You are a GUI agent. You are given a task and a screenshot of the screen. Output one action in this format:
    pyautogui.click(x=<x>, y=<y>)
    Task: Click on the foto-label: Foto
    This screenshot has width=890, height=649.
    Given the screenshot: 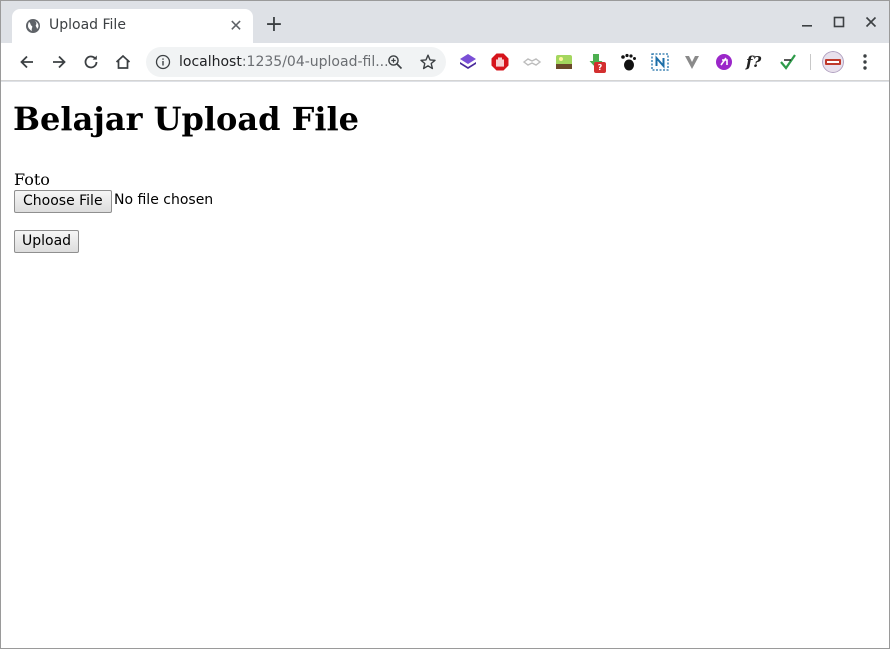 What is the action you would take?
    pyautogui.click(x=32, y=179)
    